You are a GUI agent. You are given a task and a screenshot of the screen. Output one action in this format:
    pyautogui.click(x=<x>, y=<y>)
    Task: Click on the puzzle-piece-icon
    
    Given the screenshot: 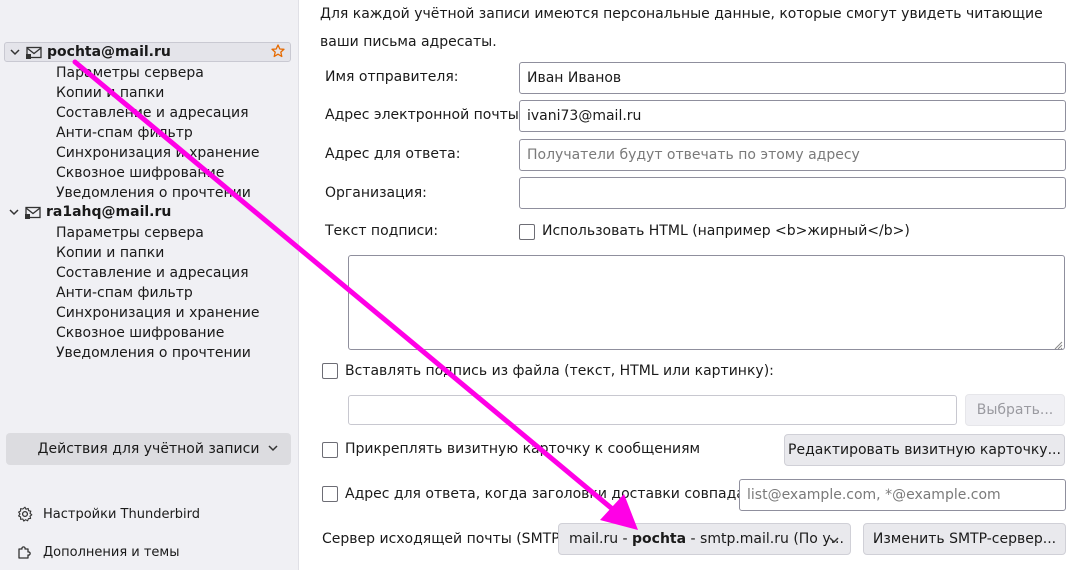 What is the action you would take?
    pyautogui.click(x=25, y=552)
    